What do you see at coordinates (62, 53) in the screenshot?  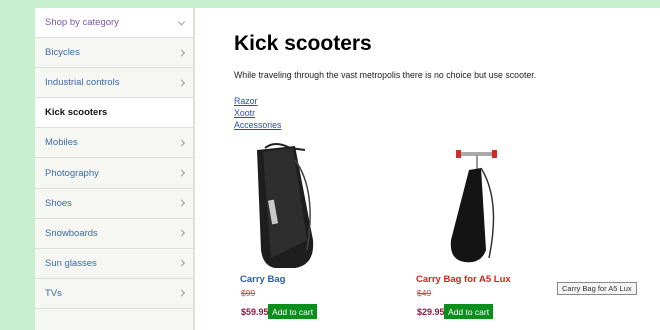 I see `sidebar-item-label: Bicycles` at bounding box center [62, 53].